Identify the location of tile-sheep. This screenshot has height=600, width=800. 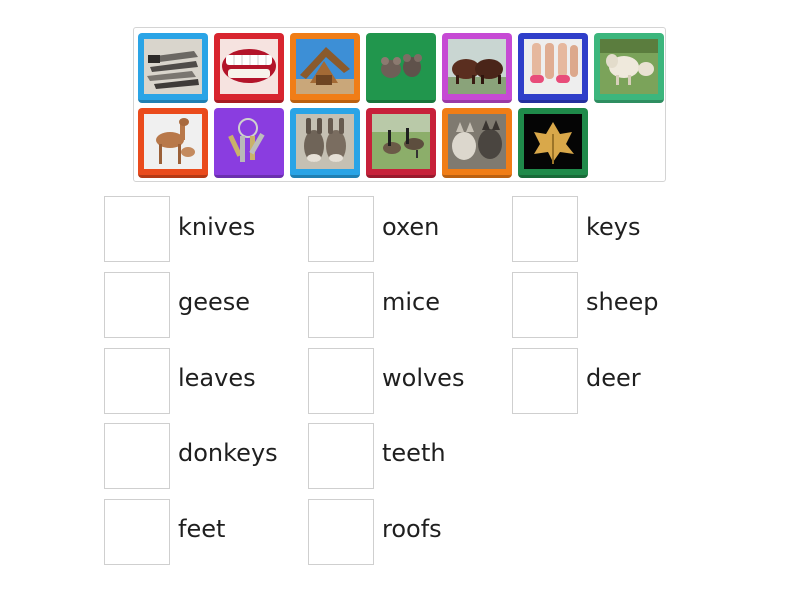
(629, 68).